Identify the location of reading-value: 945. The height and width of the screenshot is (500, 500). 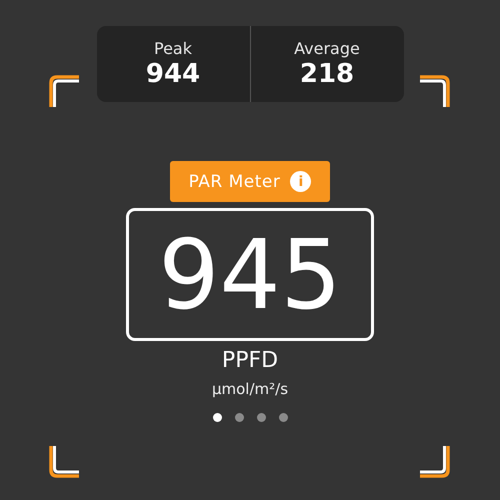
(250, 274).